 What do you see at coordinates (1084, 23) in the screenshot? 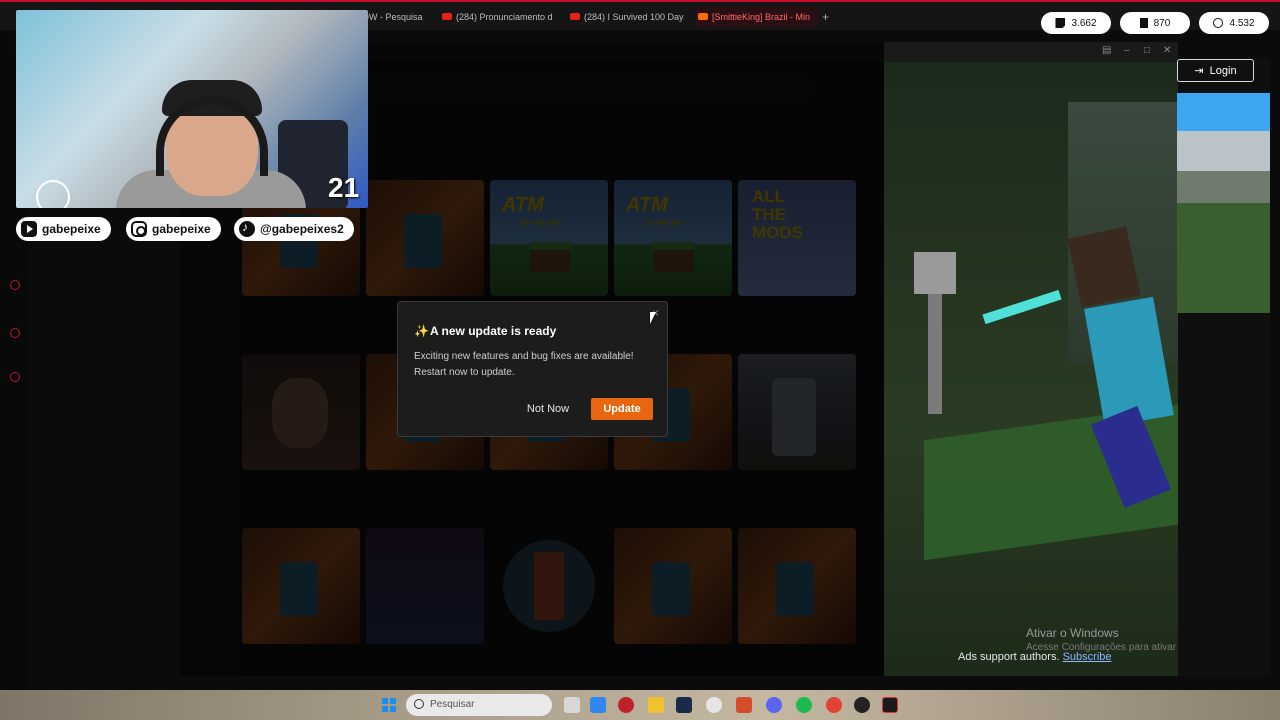
I see `twitch-viewer-count: 3.662` at bounding box center [1084, 23].